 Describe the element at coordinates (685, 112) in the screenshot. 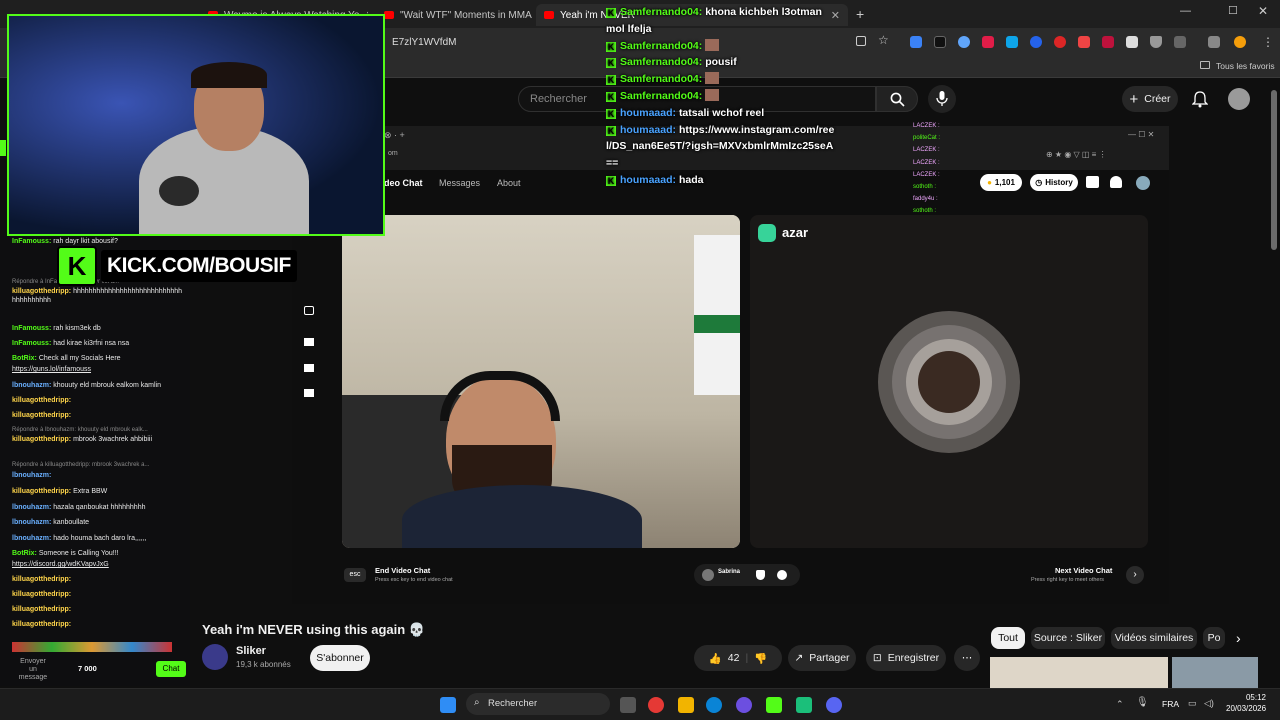

I see `overlay-chat-line: Khoumaaad: tatsali wchof reel` at that location.